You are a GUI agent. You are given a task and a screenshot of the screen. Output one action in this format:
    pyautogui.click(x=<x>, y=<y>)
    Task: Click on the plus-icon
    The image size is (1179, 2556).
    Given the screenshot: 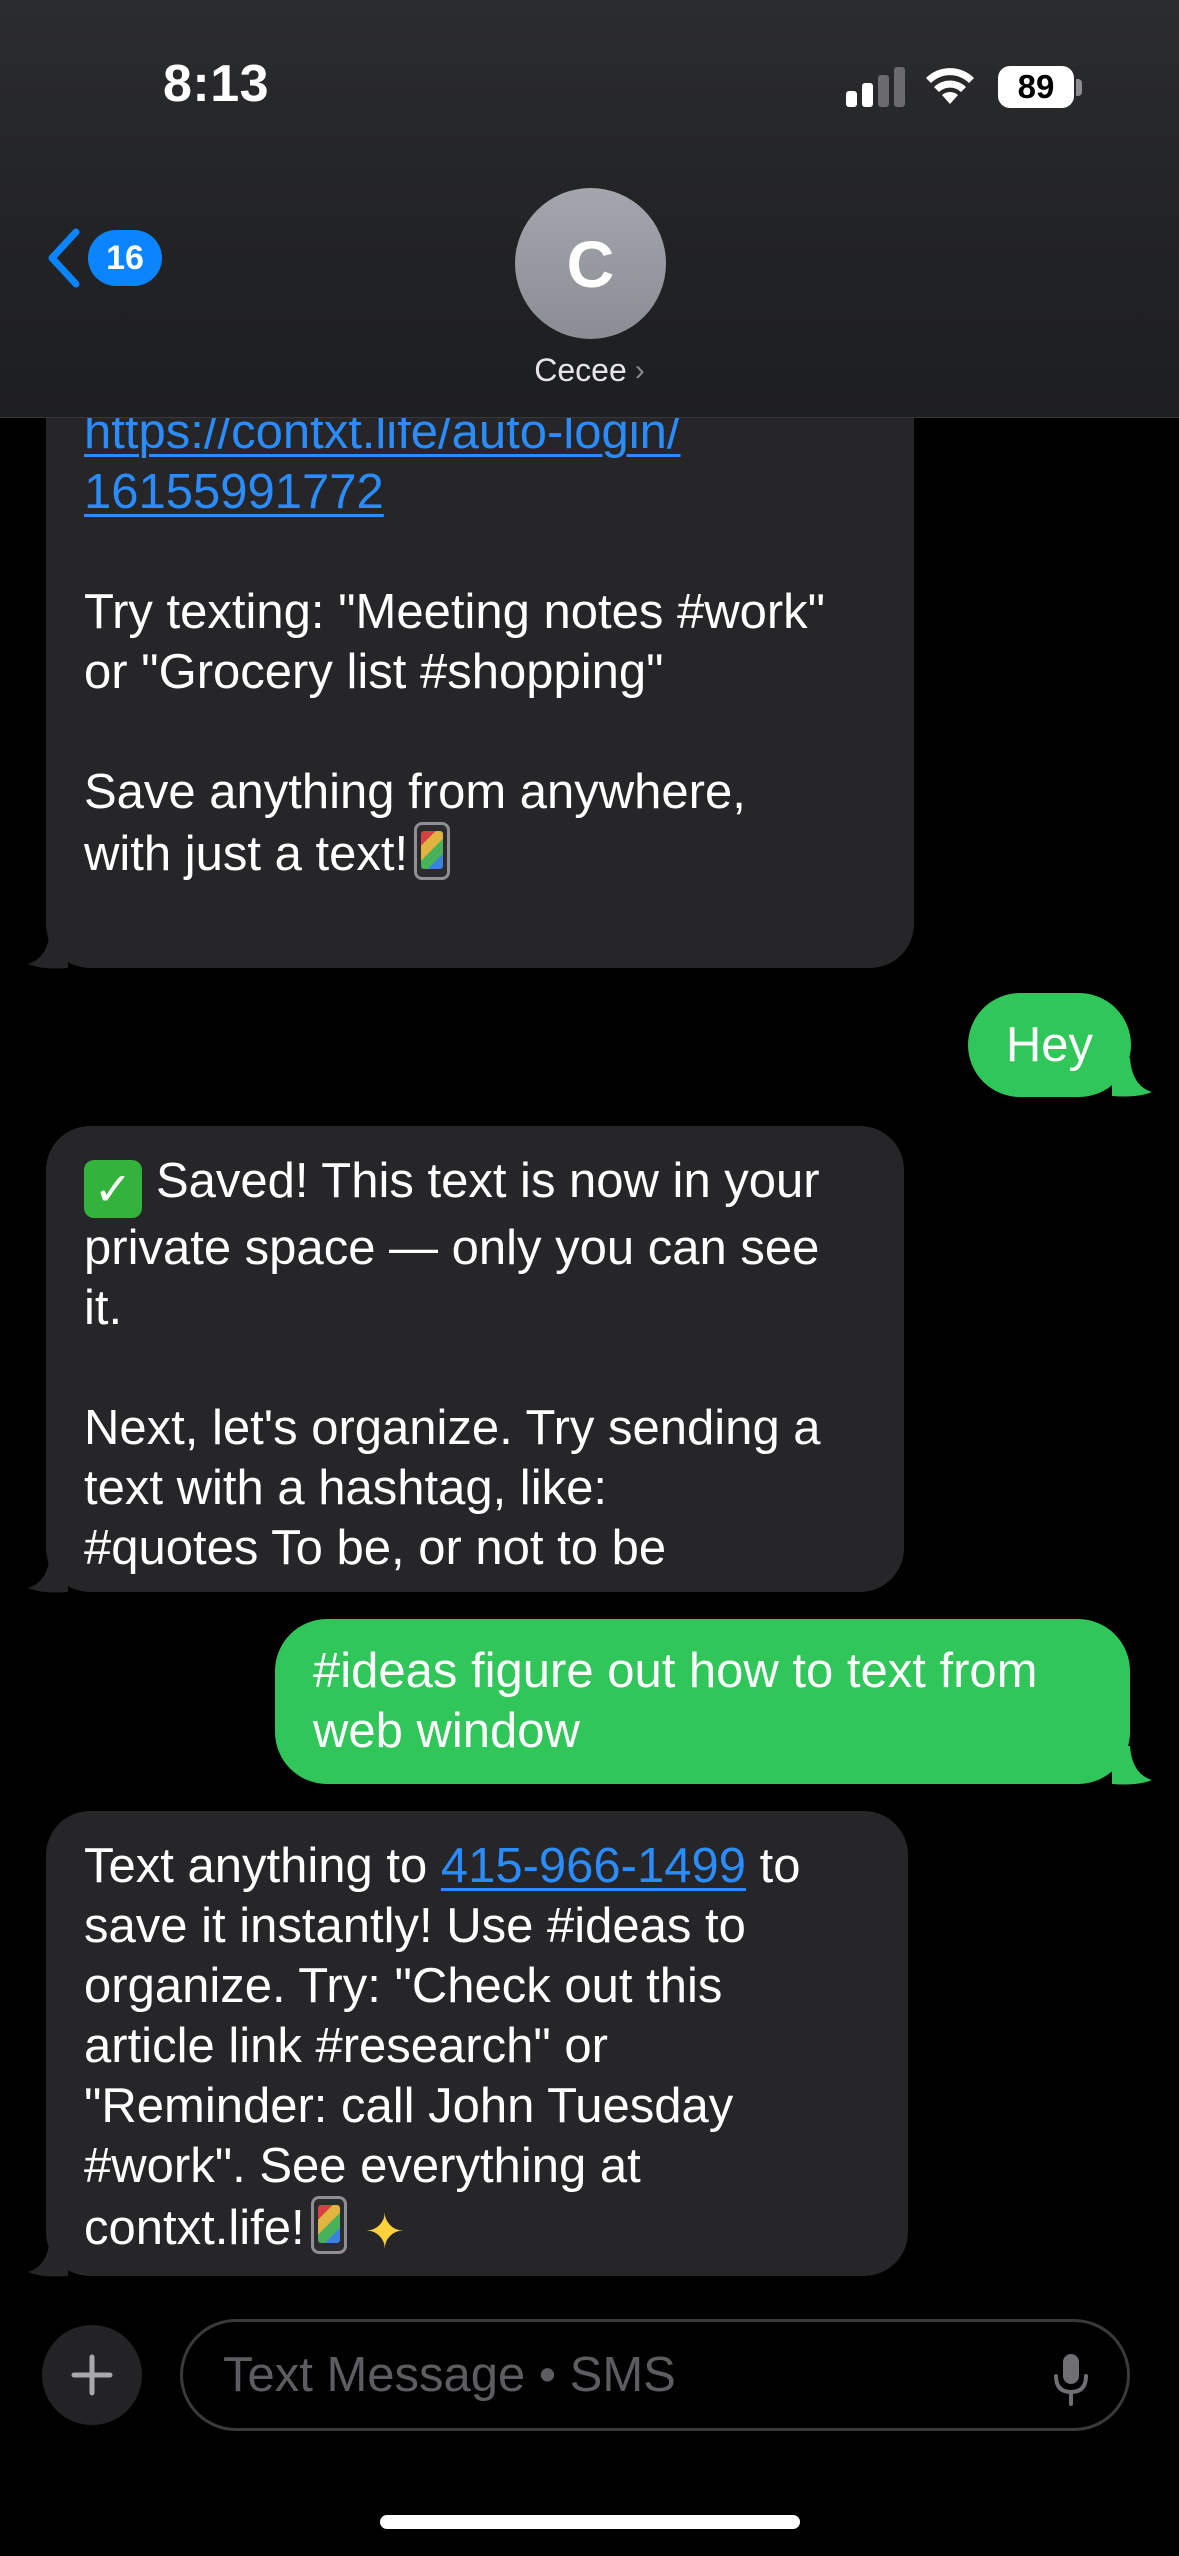 What is the action you would take?
    pyautogui.click(x=92, y=2375)
    